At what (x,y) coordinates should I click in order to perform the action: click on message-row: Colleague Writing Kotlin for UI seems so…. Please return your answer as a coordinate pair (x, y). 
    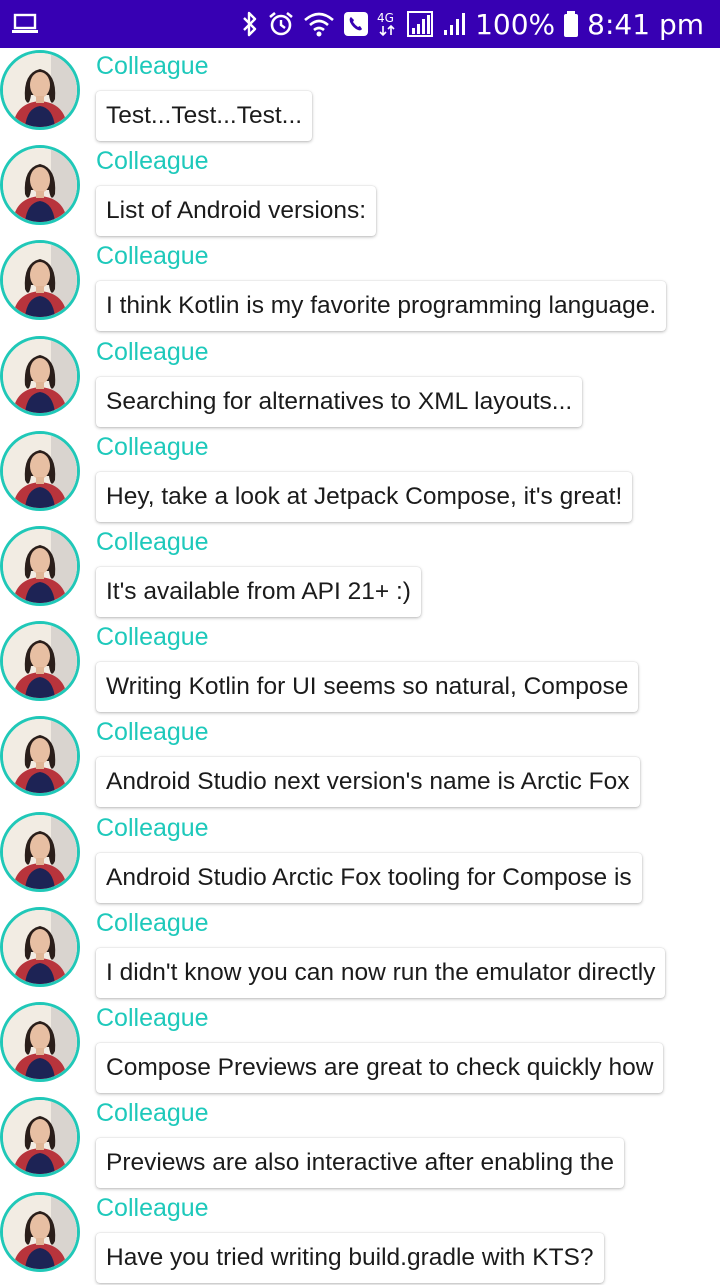
    Looking at the image, I should click on (360, 666).